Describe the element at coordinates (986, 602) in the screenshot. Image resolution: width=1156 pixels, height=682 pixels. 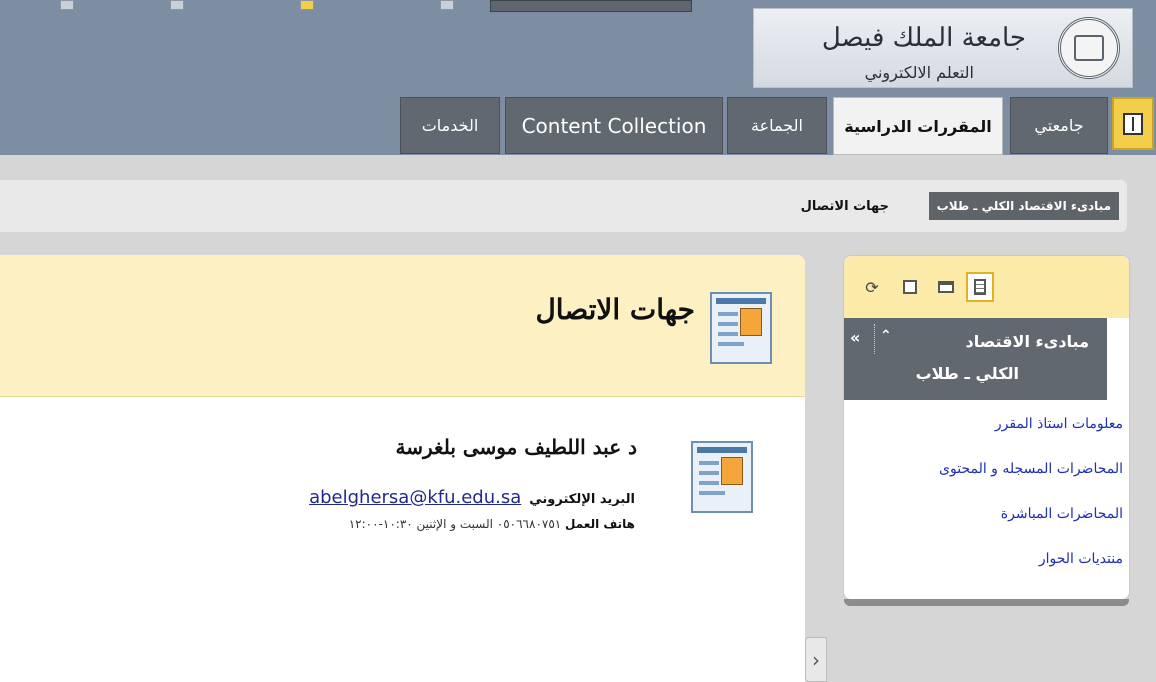
I see `course-menu-footer` at that location.